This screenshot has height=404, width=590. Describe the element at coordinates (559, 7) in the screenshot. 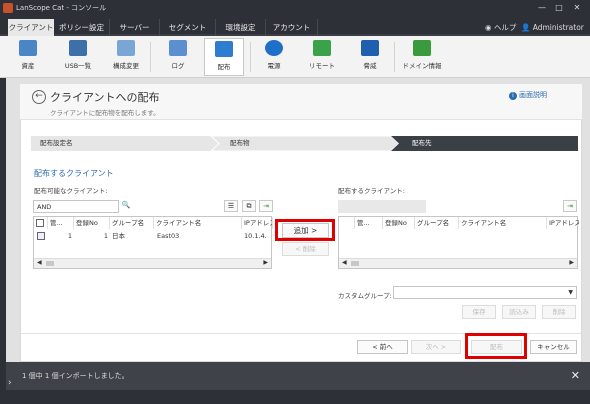

I see `maximize-button: □` at that location.